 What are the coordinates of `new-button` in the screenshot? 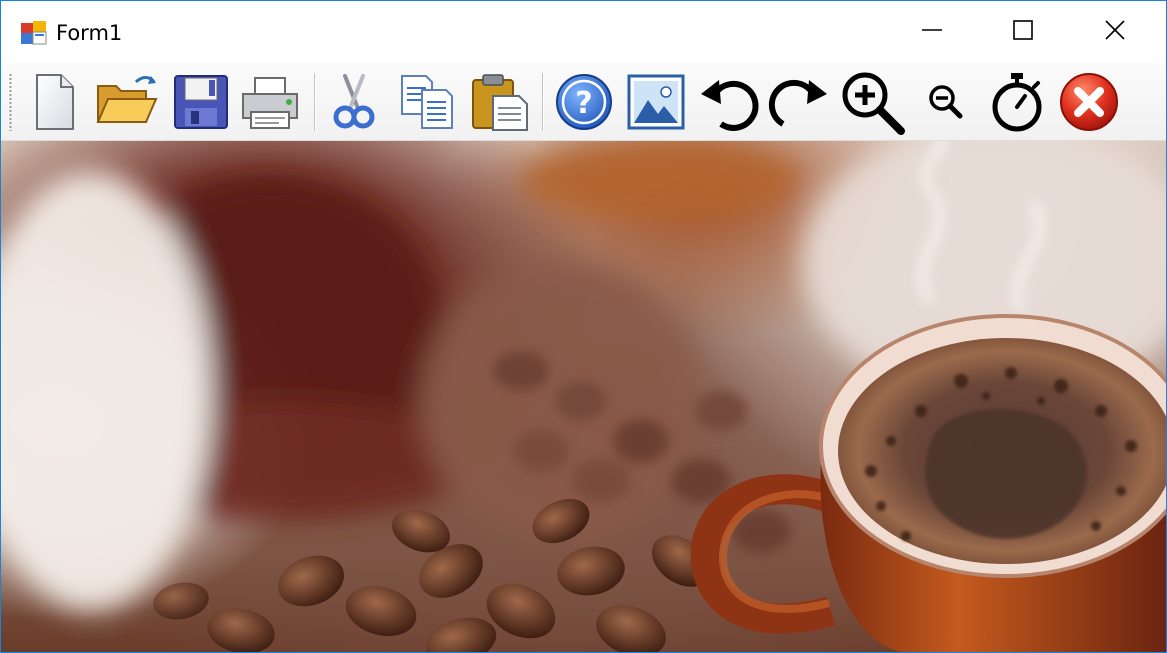 It's located at (54, 102).